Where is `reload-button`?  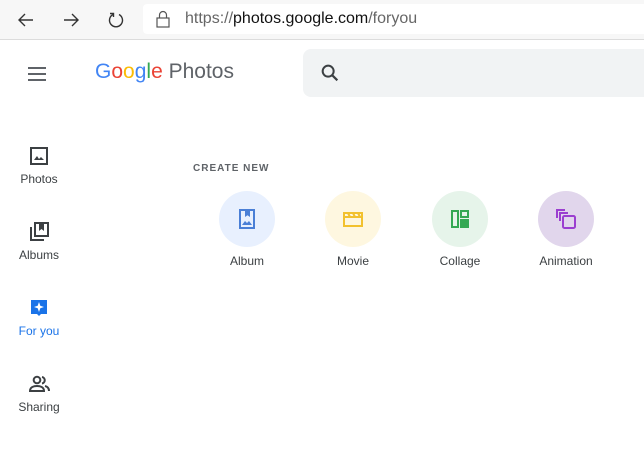 reload-button is located at coordinates (116, 20).